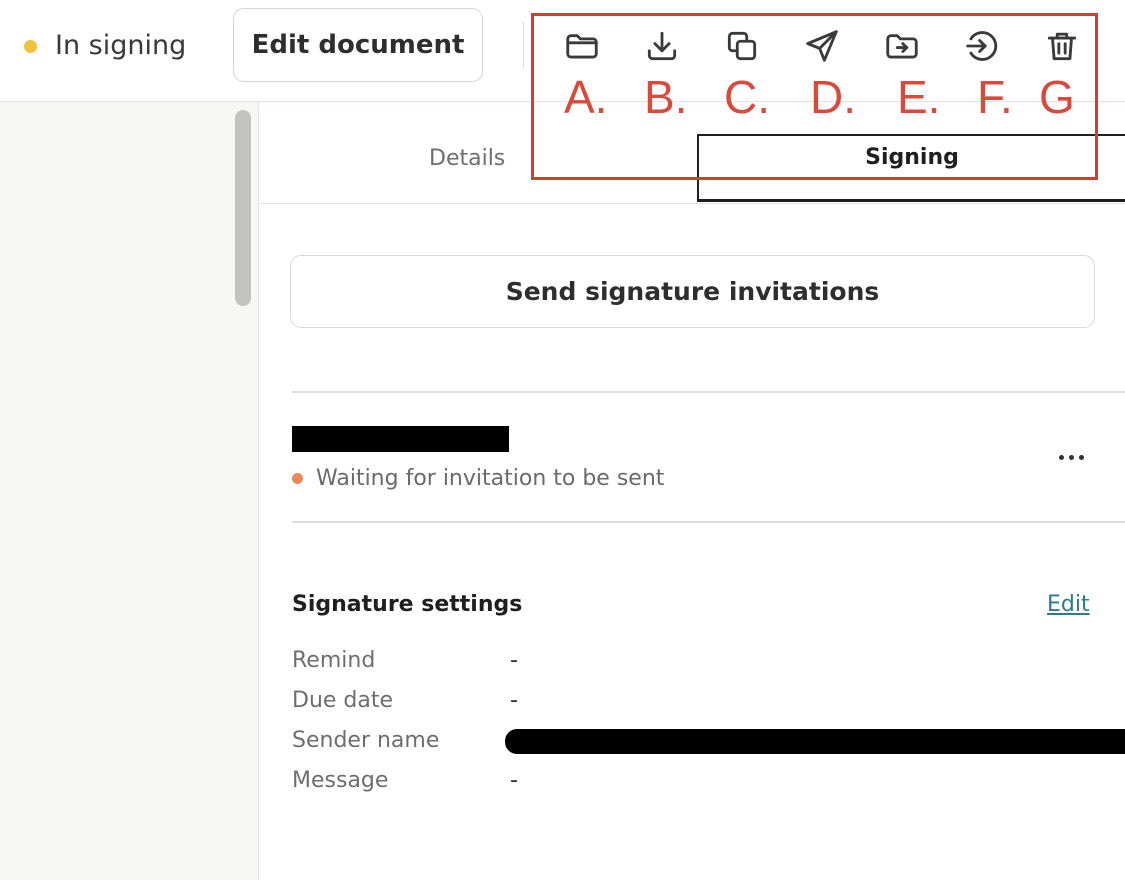 The width and height of the screenshot is (1125, 880). I want to click on status-label: In signing, so click(121, 45).